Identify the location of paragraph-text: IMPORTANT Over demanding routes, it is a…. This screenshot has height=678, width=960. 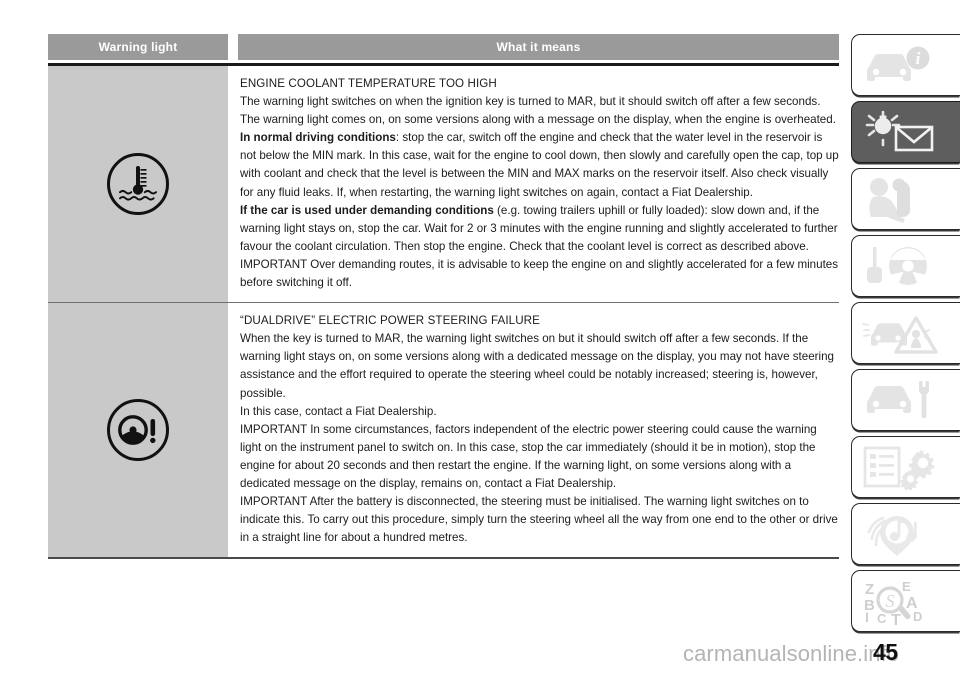
(539, 273).